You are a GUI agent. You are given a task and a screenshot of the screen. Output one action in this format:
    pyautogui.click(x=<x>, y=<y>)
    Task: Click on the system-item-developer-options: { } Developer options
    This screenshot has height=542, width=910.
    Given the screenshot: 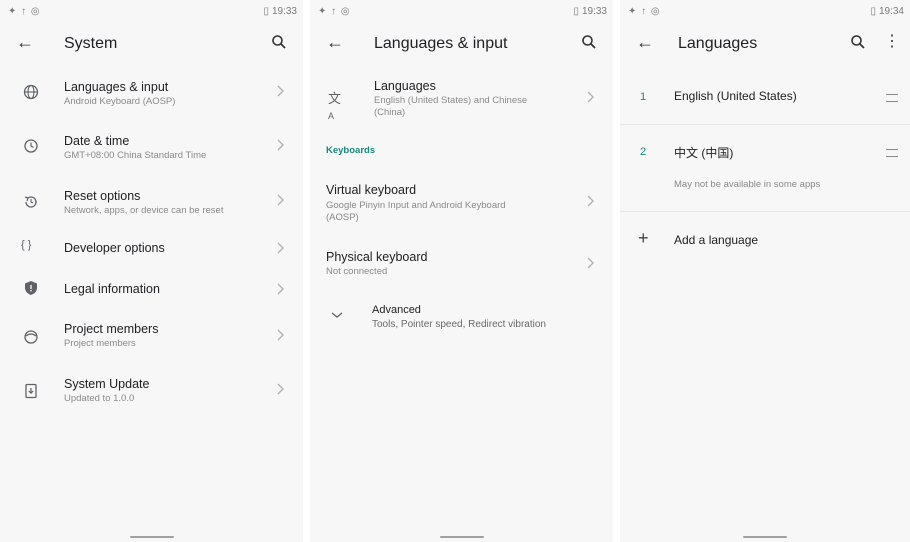 What is the action you would take?
    pyautogui.click(x=151, y=248)
    